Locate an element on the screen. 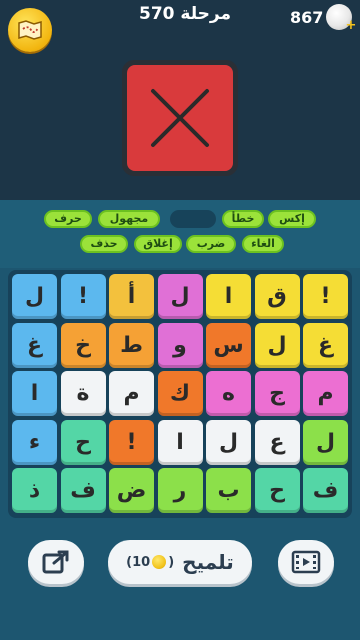  share-icon is located at coordinates (55, 562).